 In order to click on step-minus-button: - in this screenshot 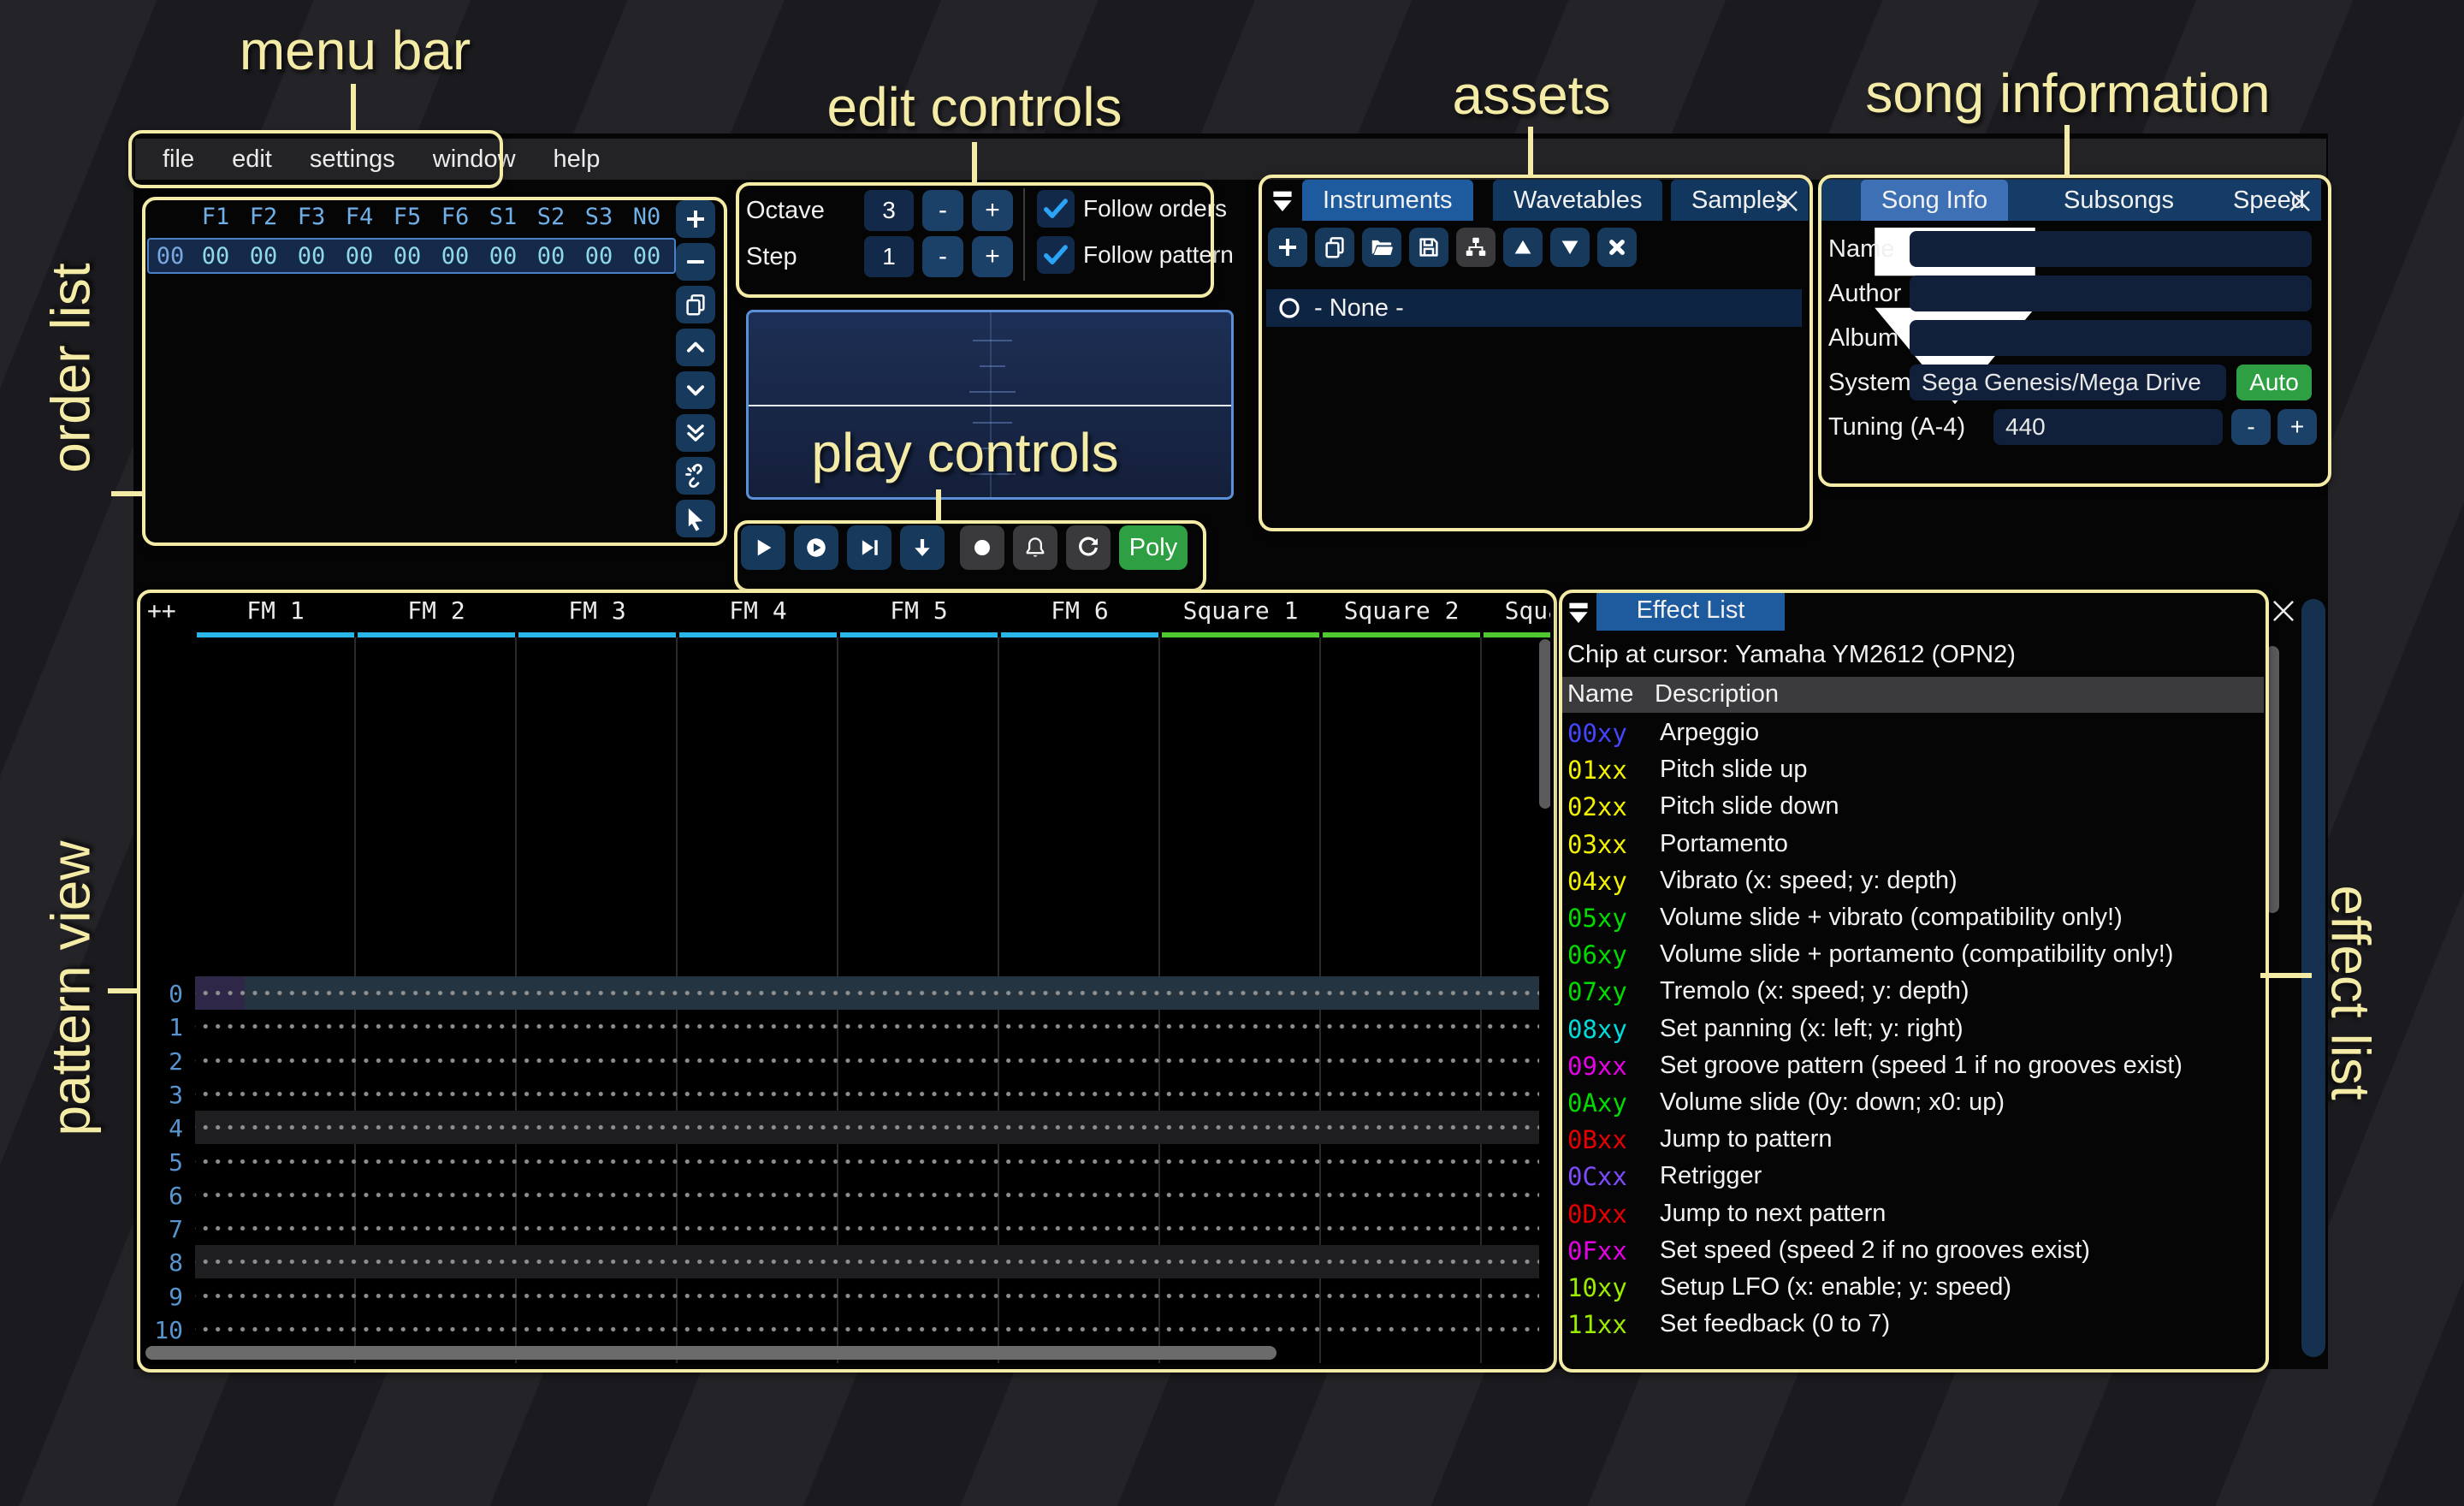, I will do `click(942, 256)`.